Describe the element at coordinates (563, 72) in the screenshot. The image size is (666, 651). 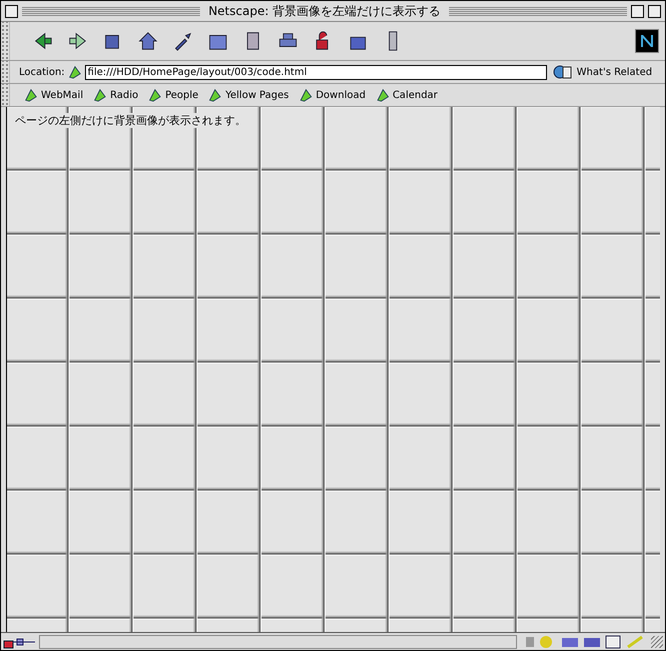
I see `globe-page-icon` at that location.